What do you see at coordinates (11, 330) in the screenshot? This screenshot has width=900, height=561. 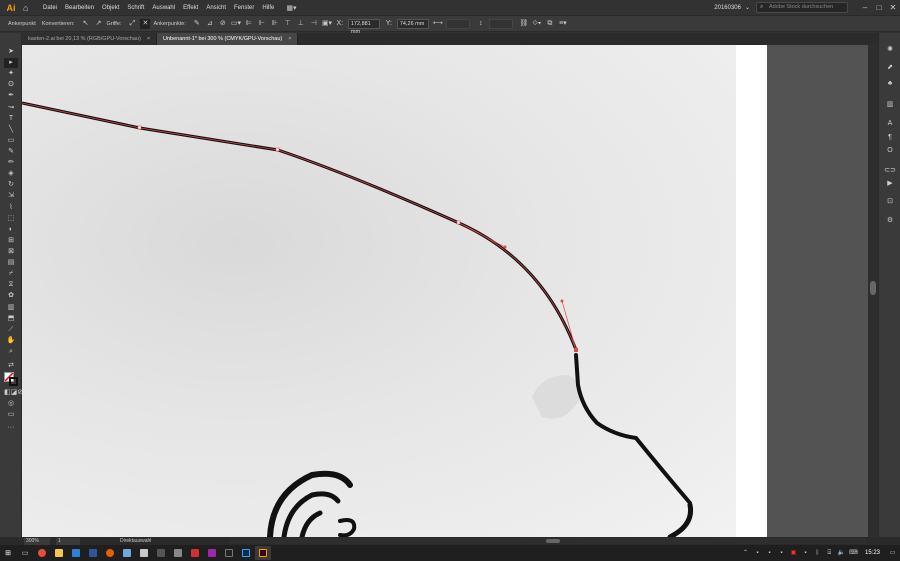 I see `slice-tool-icon: ⟋` at bounding box center [11, 330].